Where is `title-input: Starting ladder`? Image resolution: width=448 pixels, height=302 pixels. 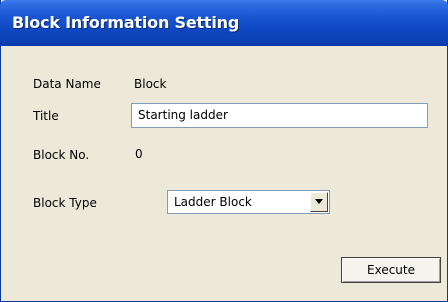 title-input: Starting ladder is located at coordinates (279, 115).